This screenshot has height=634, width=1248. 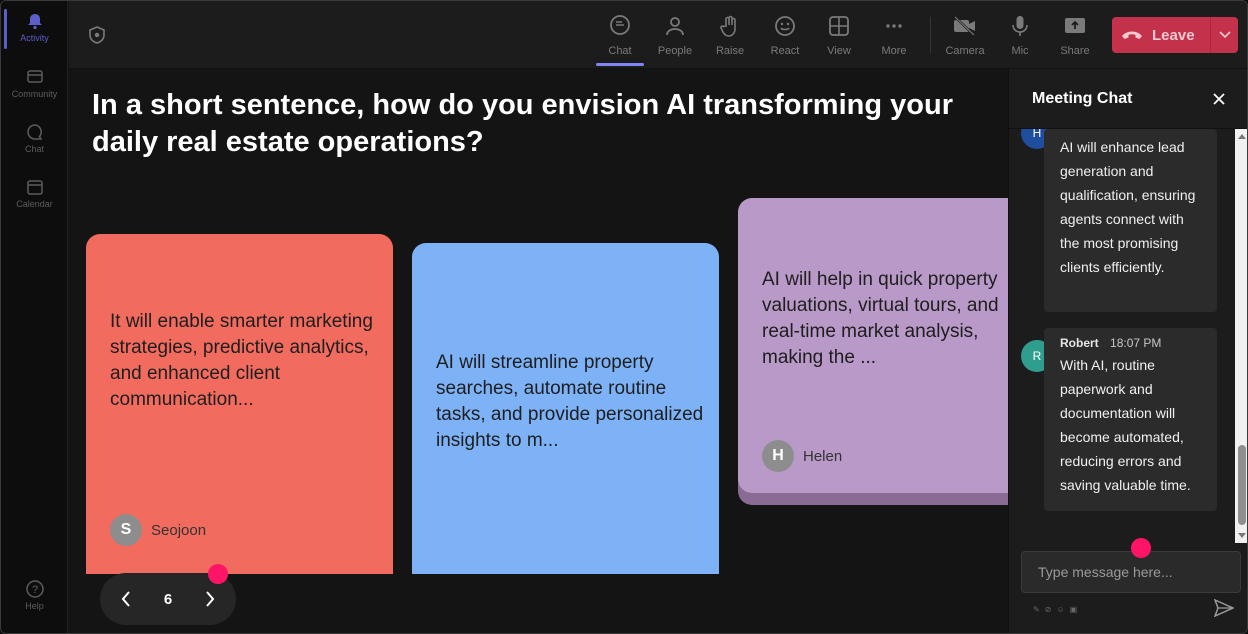 What do you see at coordinates (34, 204) in the screenshot?
I see `rail-label: Calendar` at bounding box center [34, 204].